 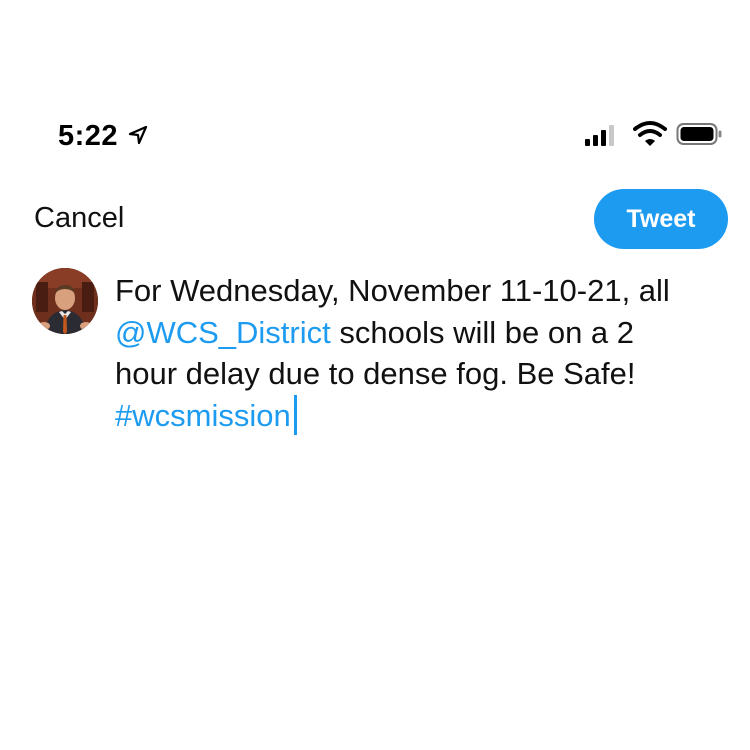 What do you see at coordinates (699, 134) in the screenshot?
I see `battery-icon` at bounding box center [699, 134].